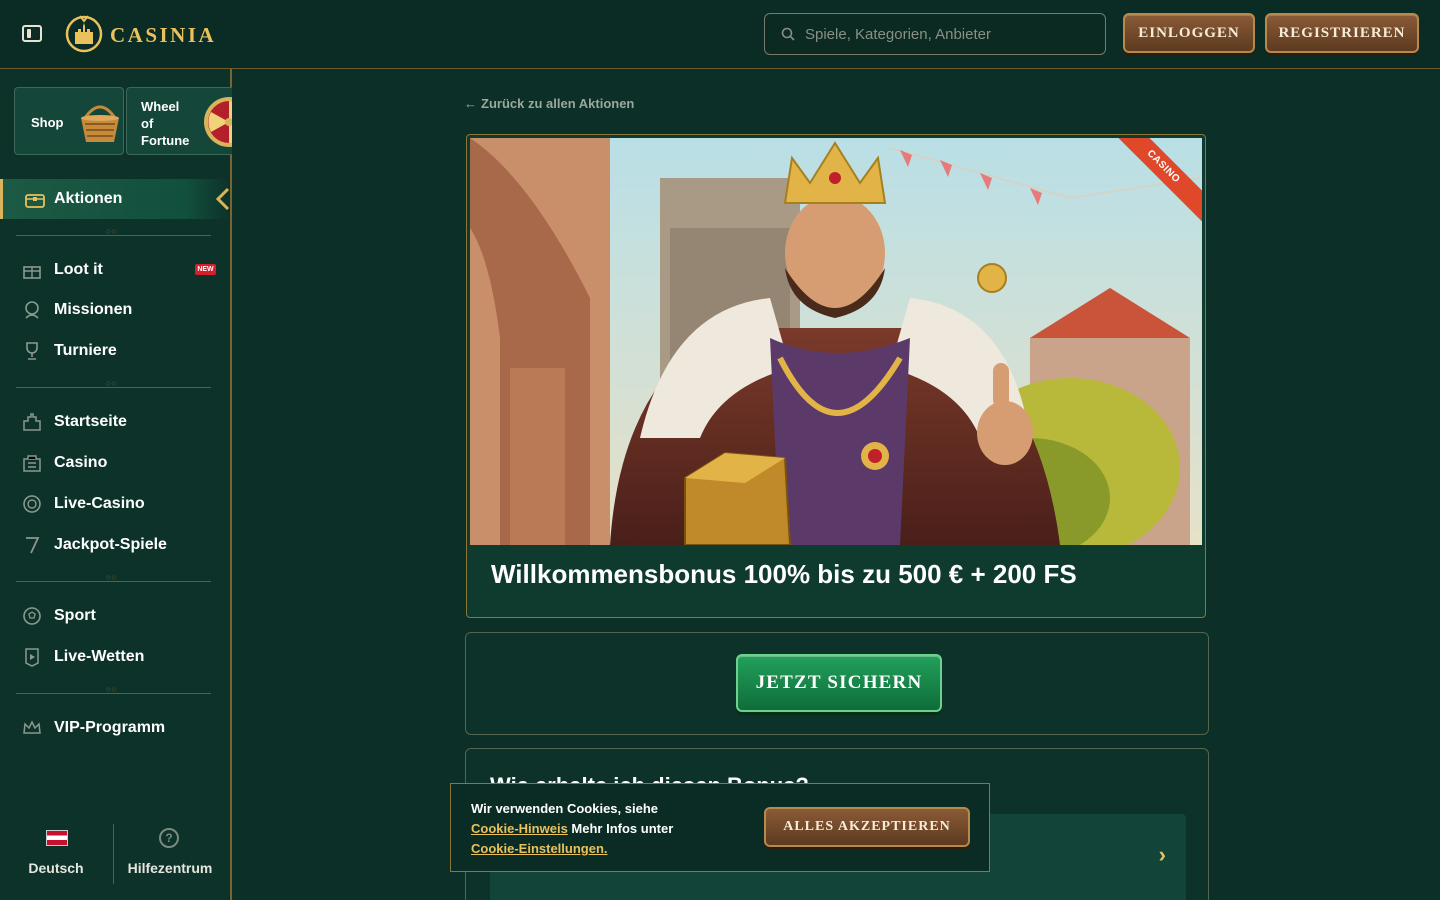  I want to click on live-casino-icon, so click(32, 504).